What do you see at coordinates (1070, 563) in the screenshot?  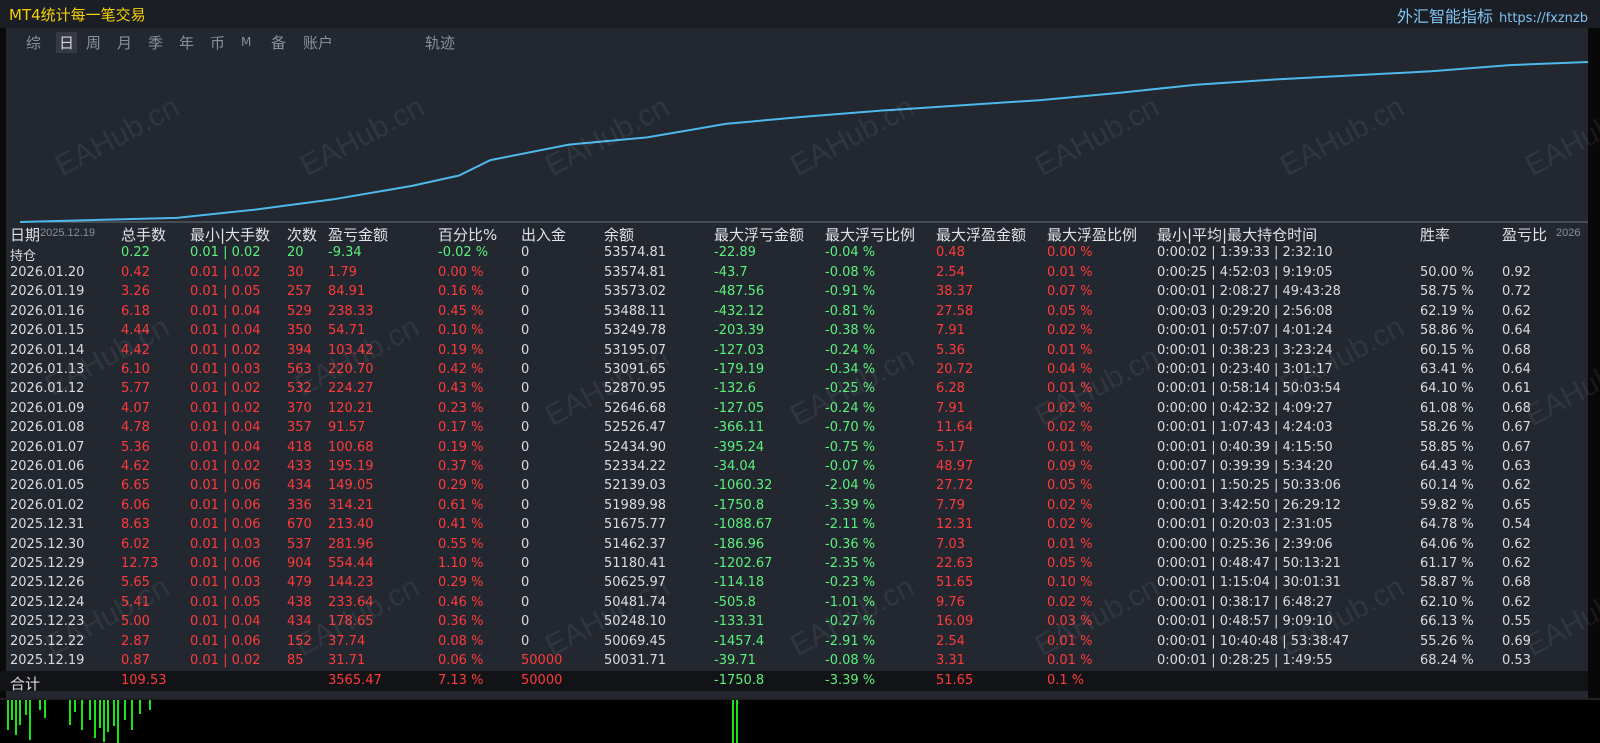 I see `cell-max_fp_pct: 0.05 %` at bounding box center [1070, 563].